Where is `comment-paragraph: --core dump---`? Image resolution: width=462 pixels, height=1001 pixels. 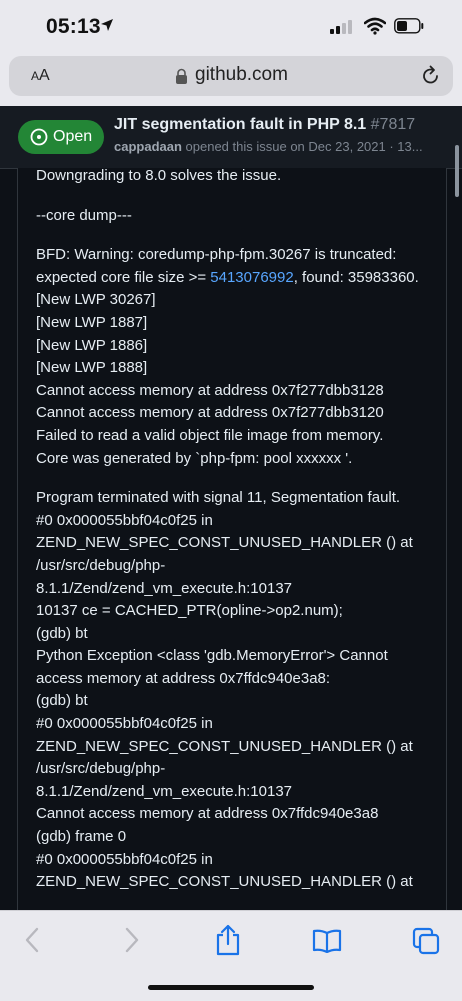
comment-paragraph: --core dump--- is located at coordinates (84, 215).